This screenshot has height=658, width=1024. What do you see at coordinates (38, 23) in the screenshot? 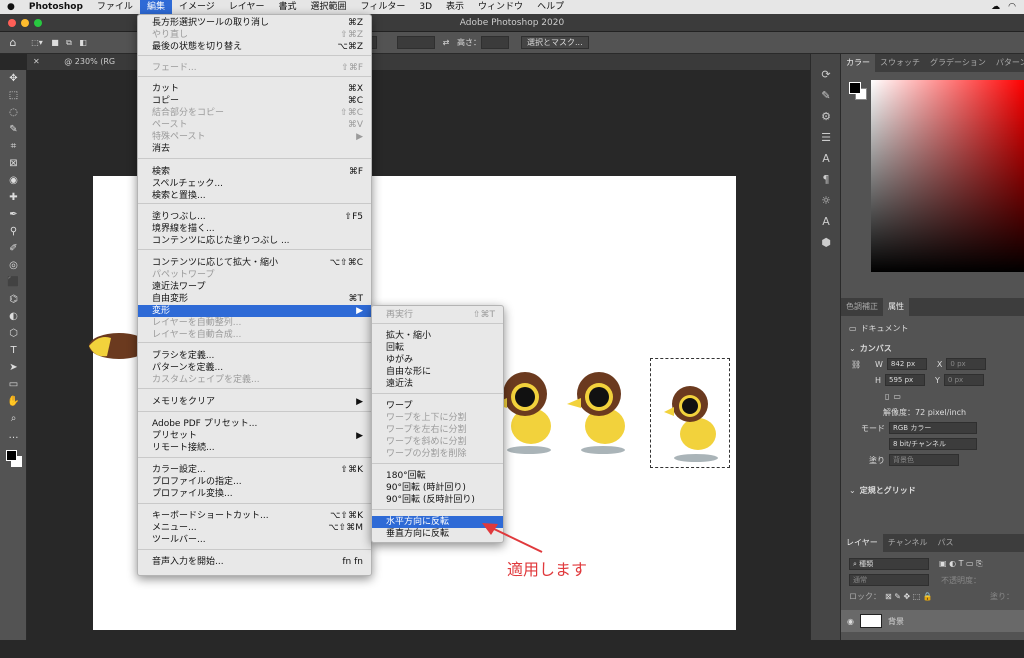
I see `zoom-window-icon` at bounding box center [38, 23].